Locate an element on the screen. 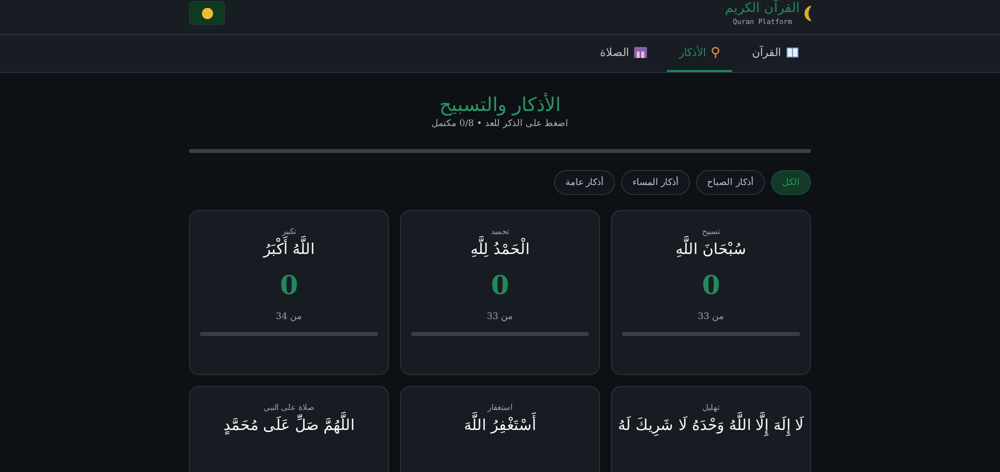 Image resolution: width=1000 pixels, height=472 pixels. sun-icon is located at coordinates (207, 13).